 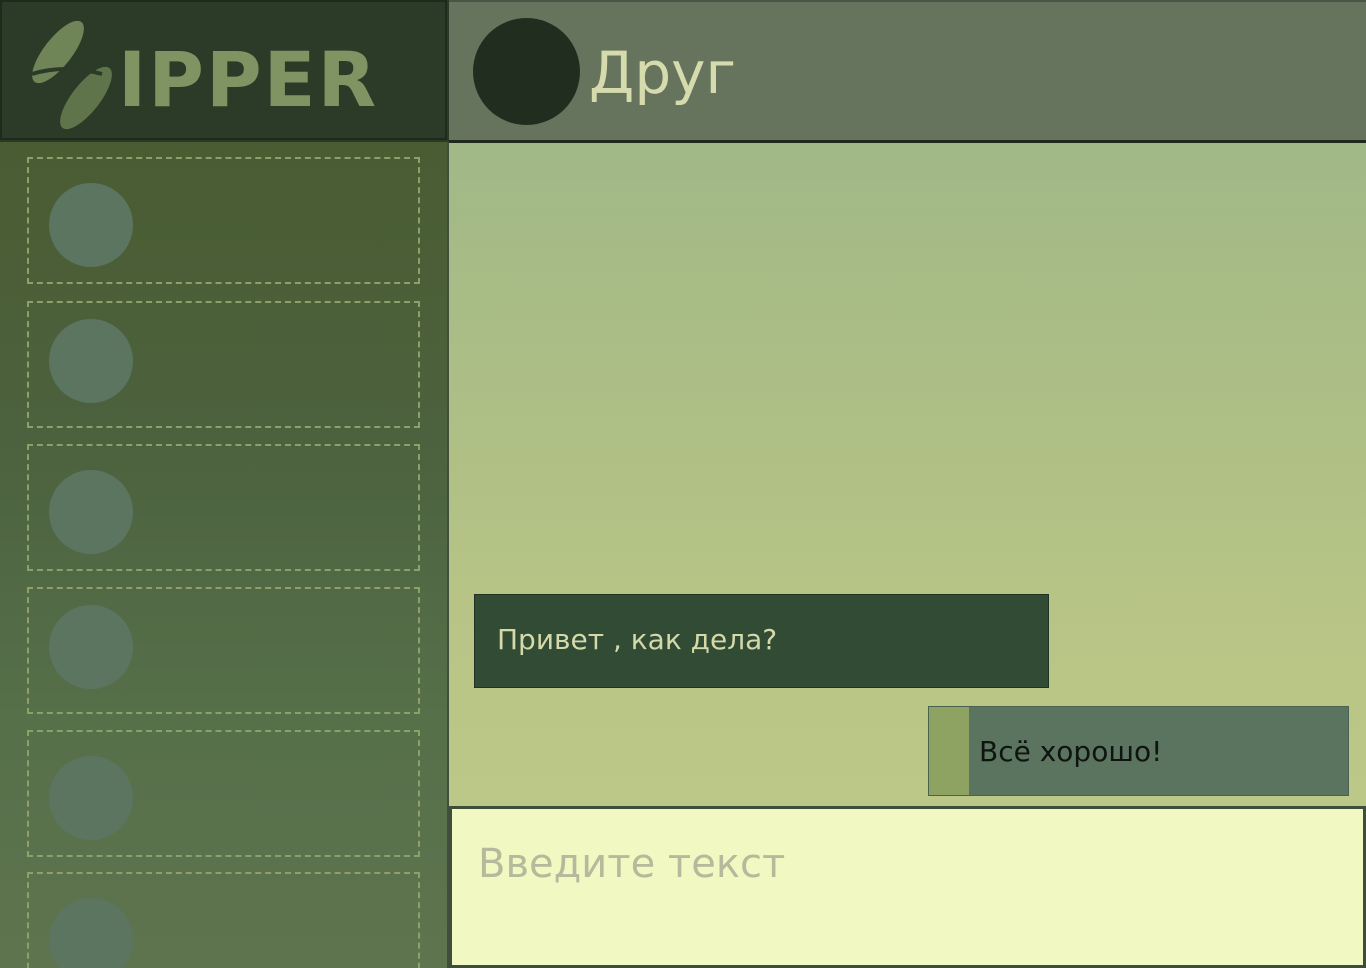 What do you see at coordinates (662, 73) in the screenshot?
I see `contact-name: Друг` at bounding box center [662, 73].